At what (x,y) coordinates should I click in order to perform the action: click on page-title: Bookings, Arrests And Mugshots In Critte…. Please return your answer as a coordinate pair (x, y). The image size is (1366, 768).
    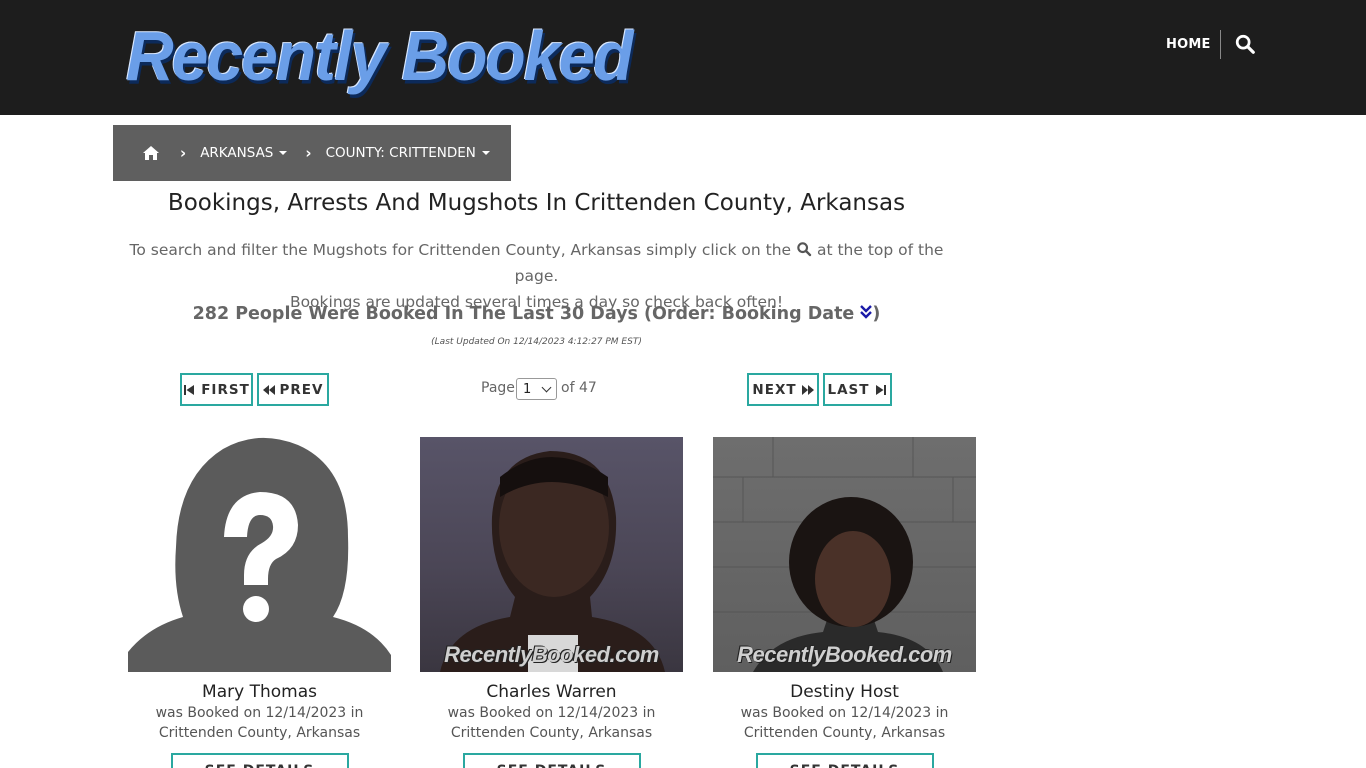
    Looking at the image, I should click on (536, 203).